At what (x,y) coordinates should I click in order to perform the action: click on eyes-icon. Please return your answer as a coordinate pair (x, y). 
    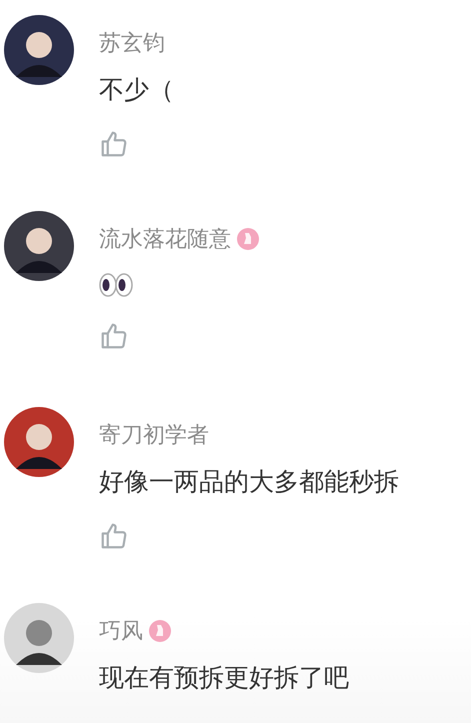
    Looking at the image, I should click on (116, 285).